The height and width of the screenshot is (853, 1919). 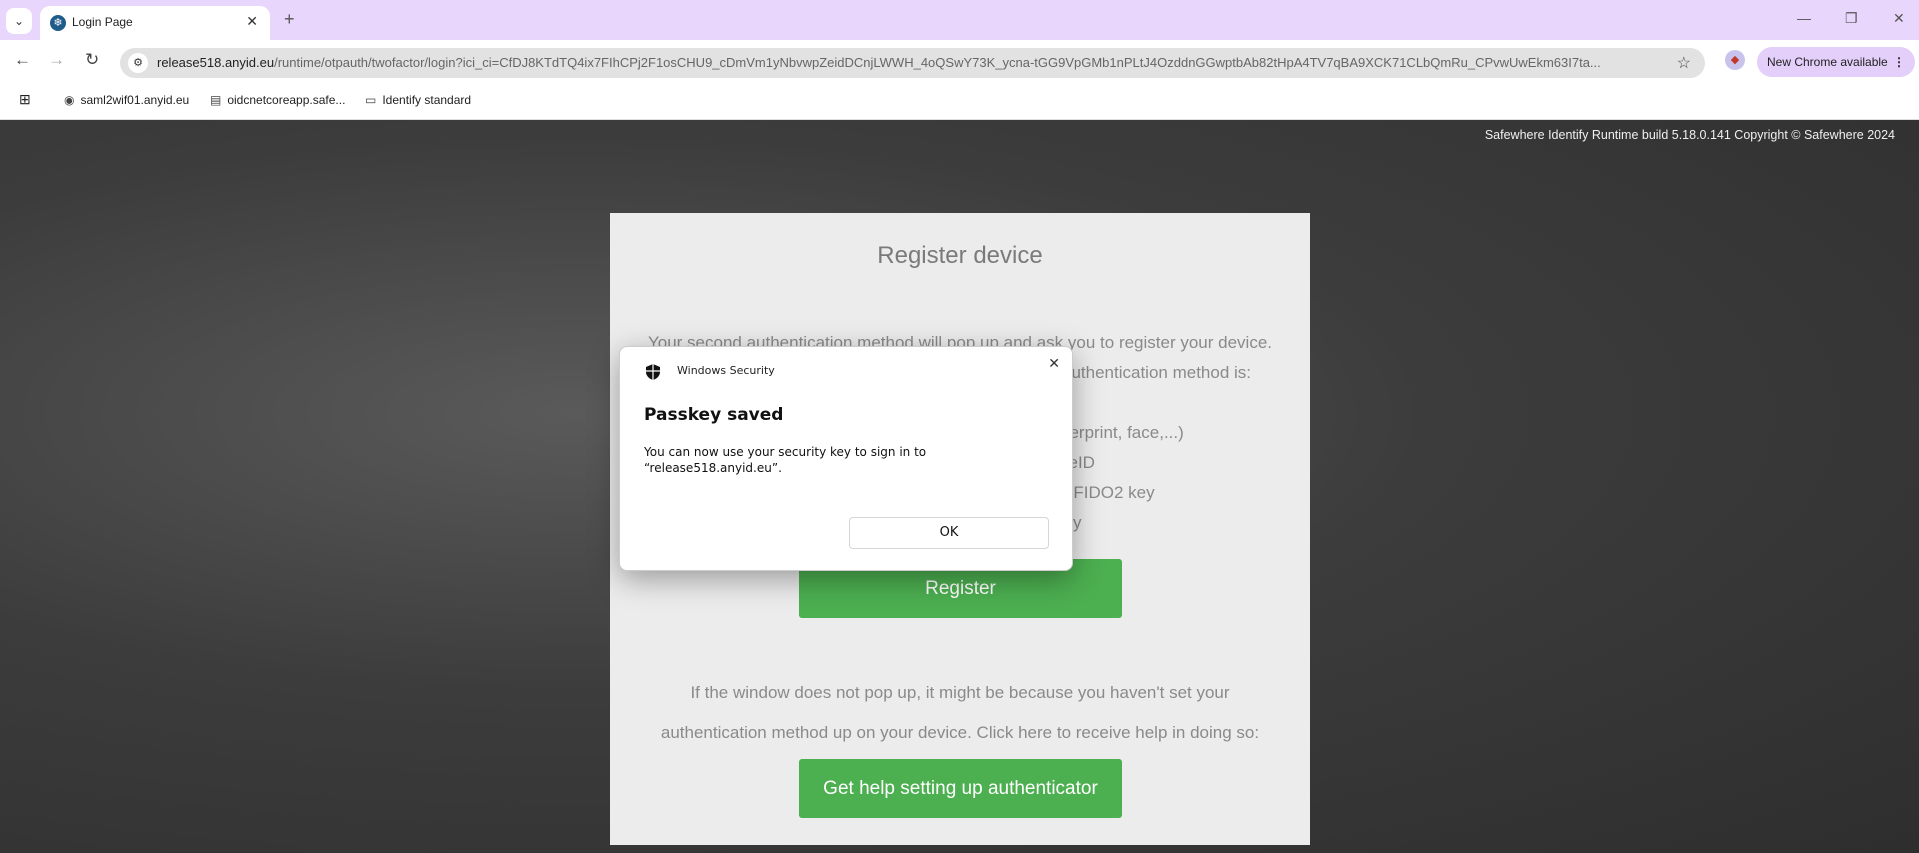 What do you see at coordinates (960, 255) in the screenshot?
I see `page-title: Register device` at bounding box center [960, 255].